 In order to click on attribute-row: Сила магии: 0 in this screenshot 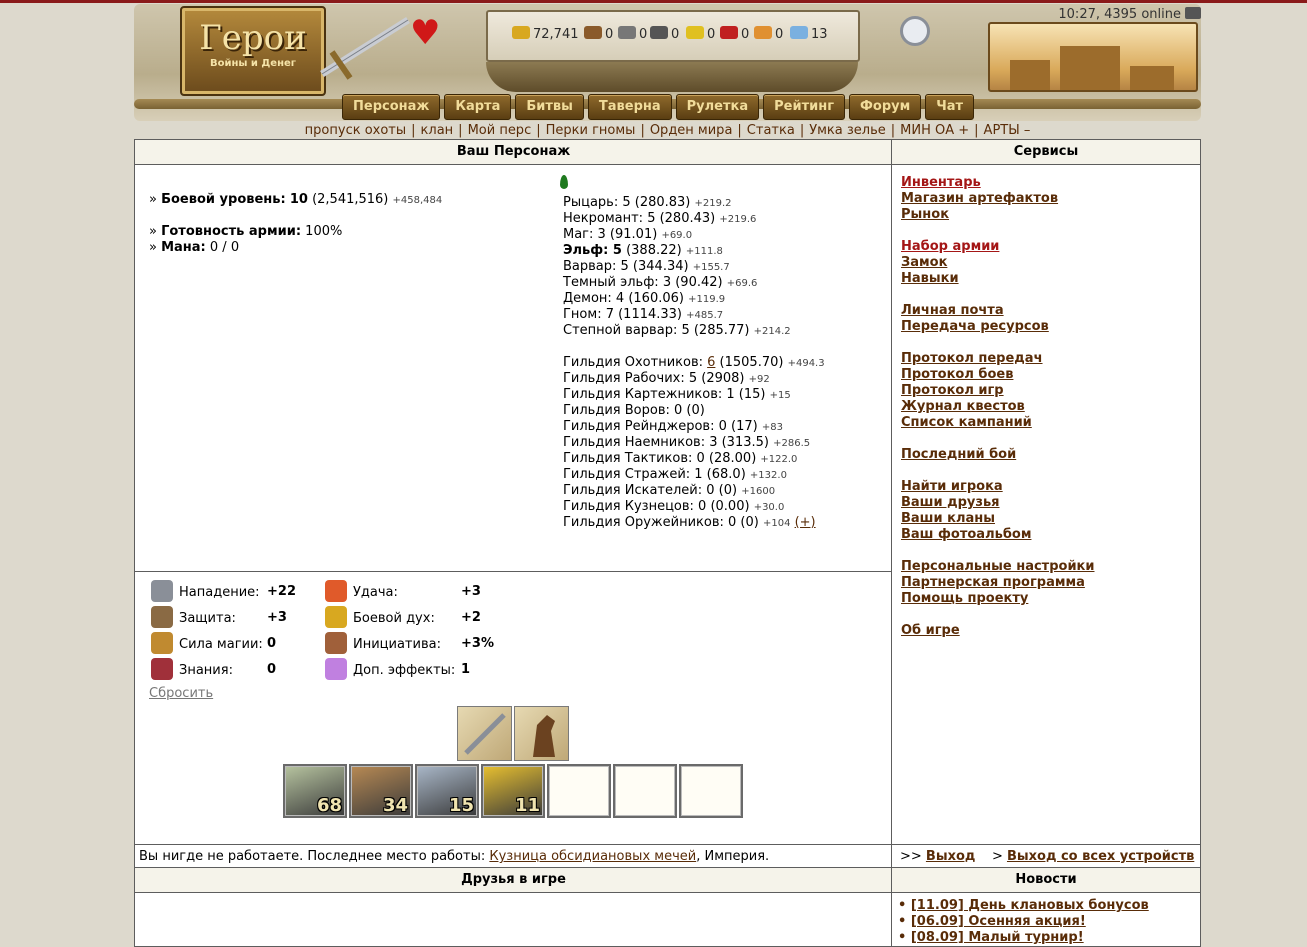, I will do `click(213, 644)`.